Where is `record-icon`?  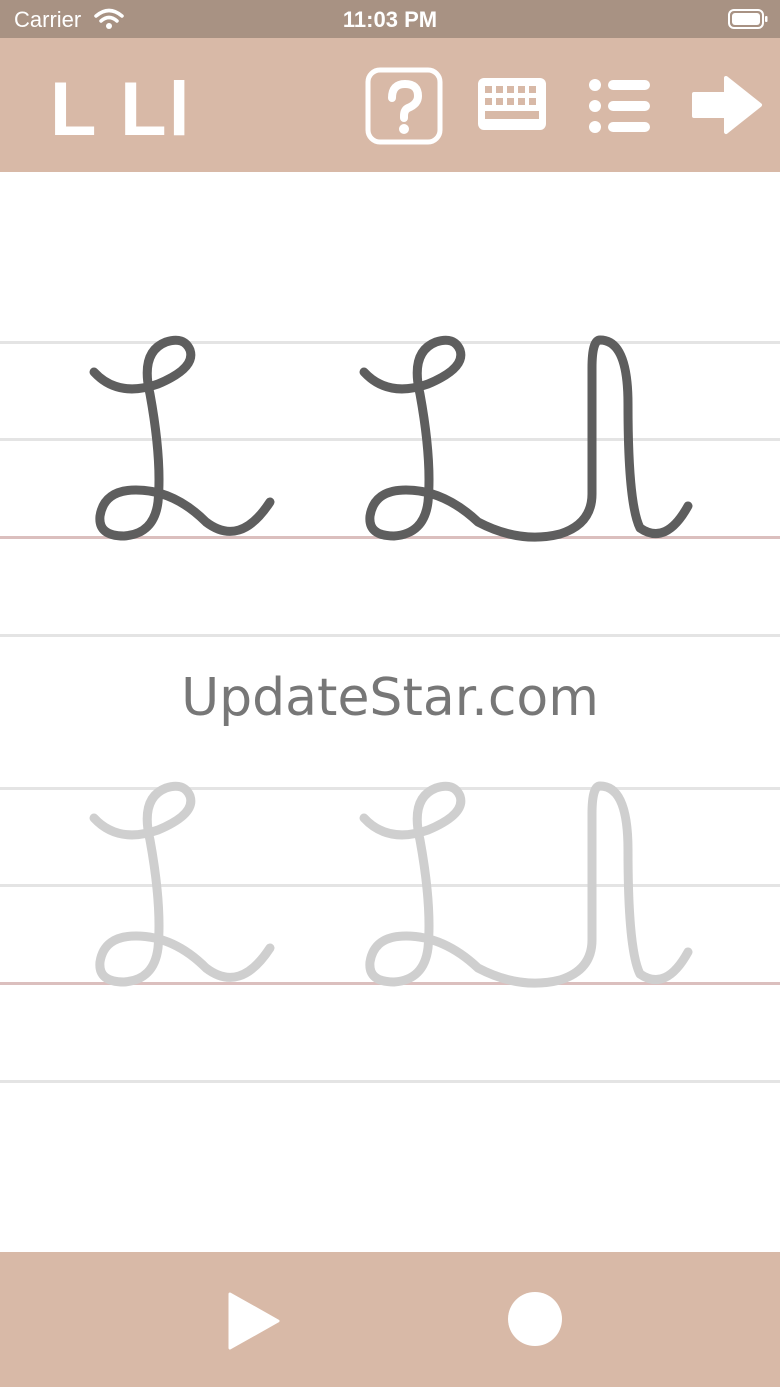
record-icon is located at coordinates (535, 1319).